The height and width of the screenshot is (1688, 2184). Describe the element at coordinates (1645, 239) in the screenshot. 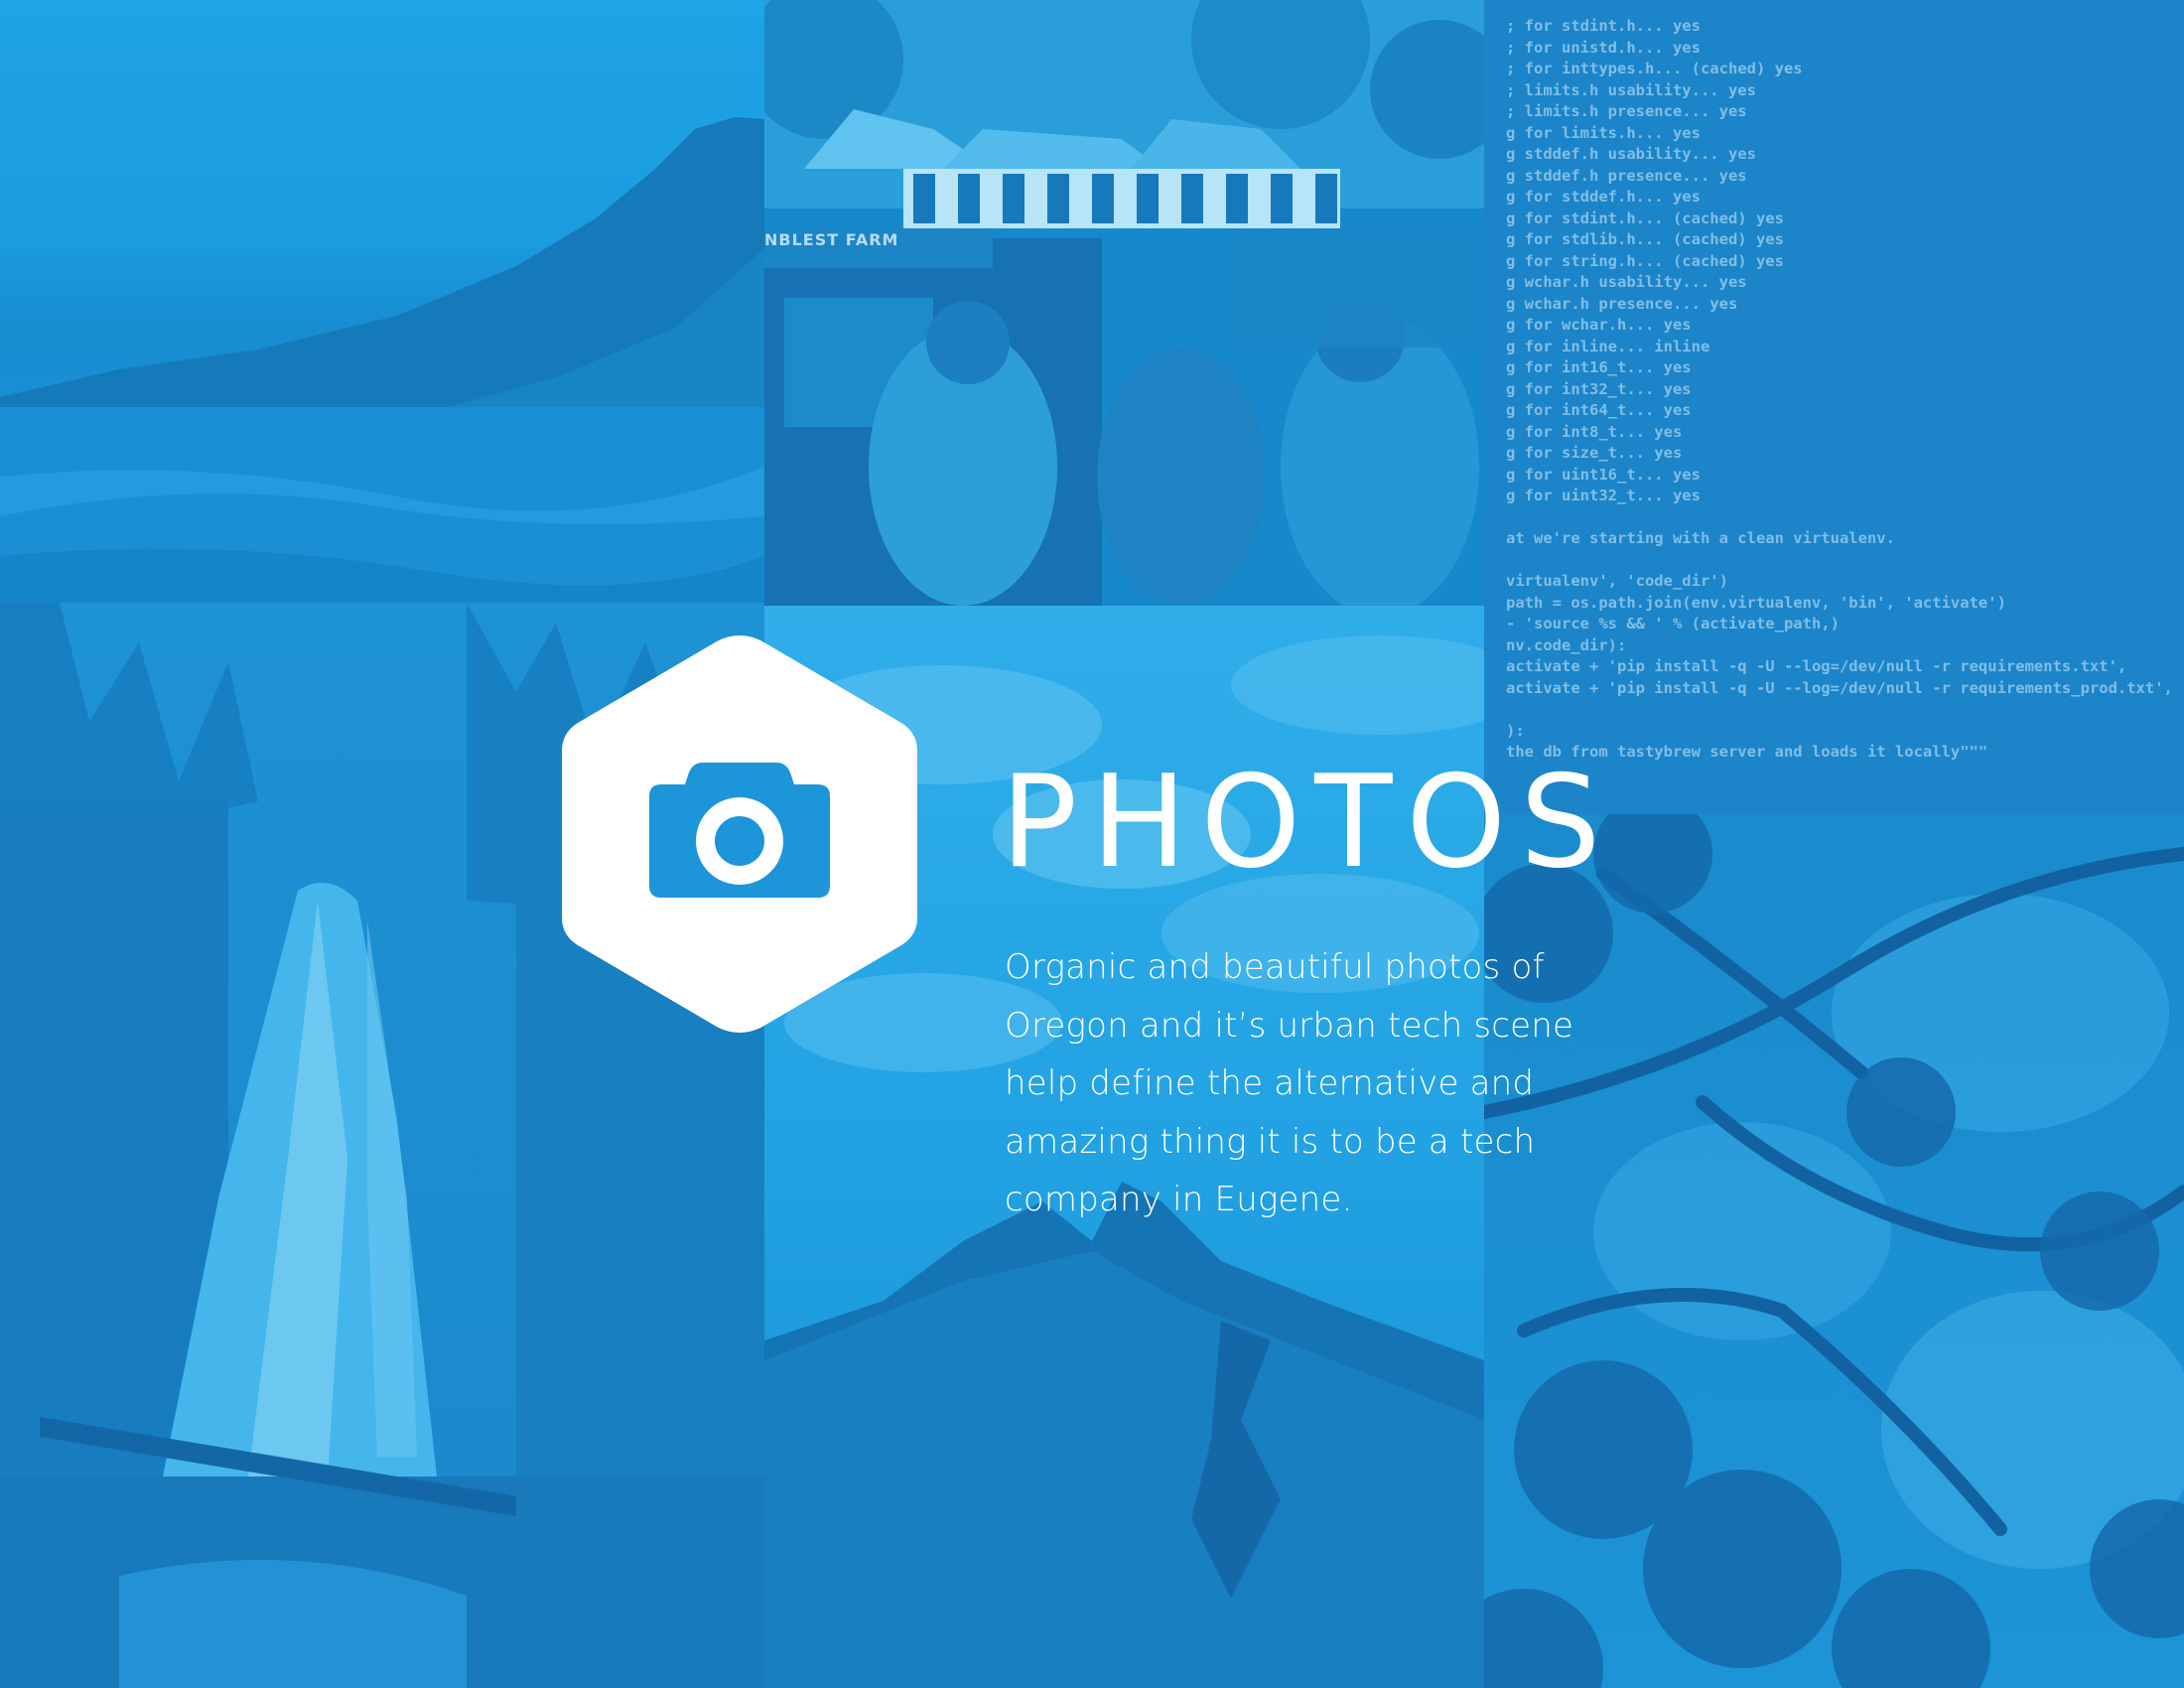

I see `code-line: g for stdlib.h... (cached) yes` at that location.